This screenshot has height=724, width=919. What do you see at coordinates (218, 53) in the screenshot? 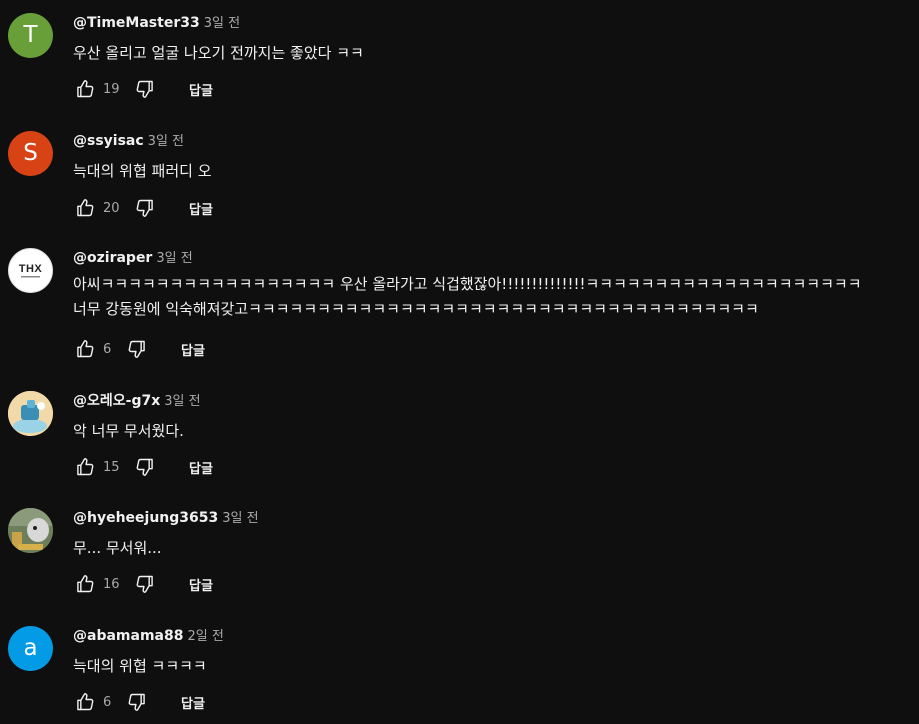
I see `comment-text: 우산 올리고 얼굴 나오기 전까지는 좋았다 ㅋㅋ` at bounding box center [218, 53].